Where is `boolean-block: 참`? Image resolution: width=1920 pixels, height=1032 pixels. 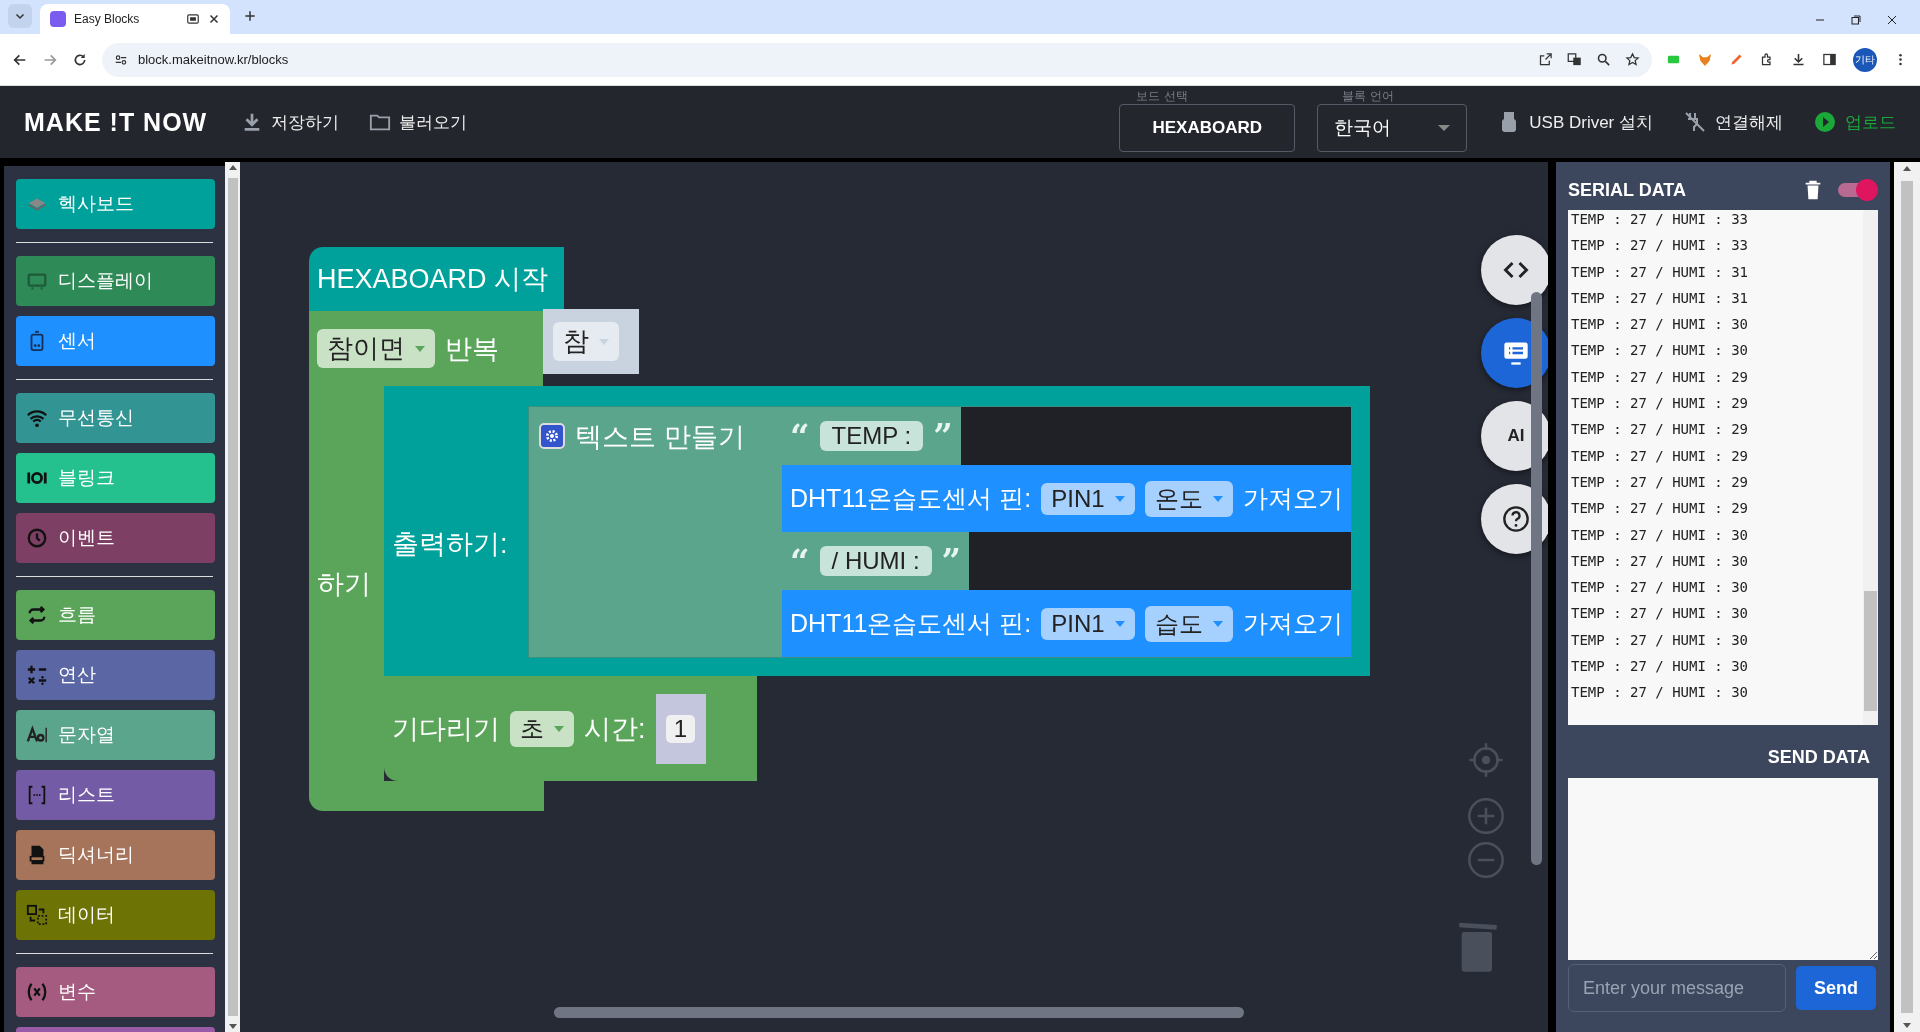 boolean-block: 참 is located at coordinates (591, 341).